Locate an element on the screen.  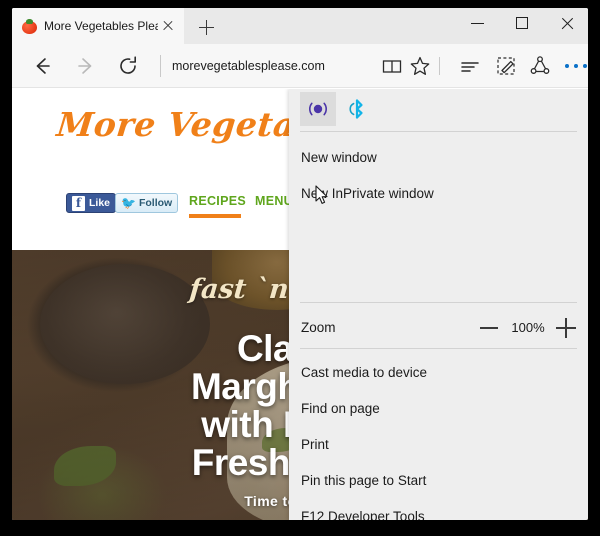
bluetooth-device-icon is located at coordinates (357, 109).